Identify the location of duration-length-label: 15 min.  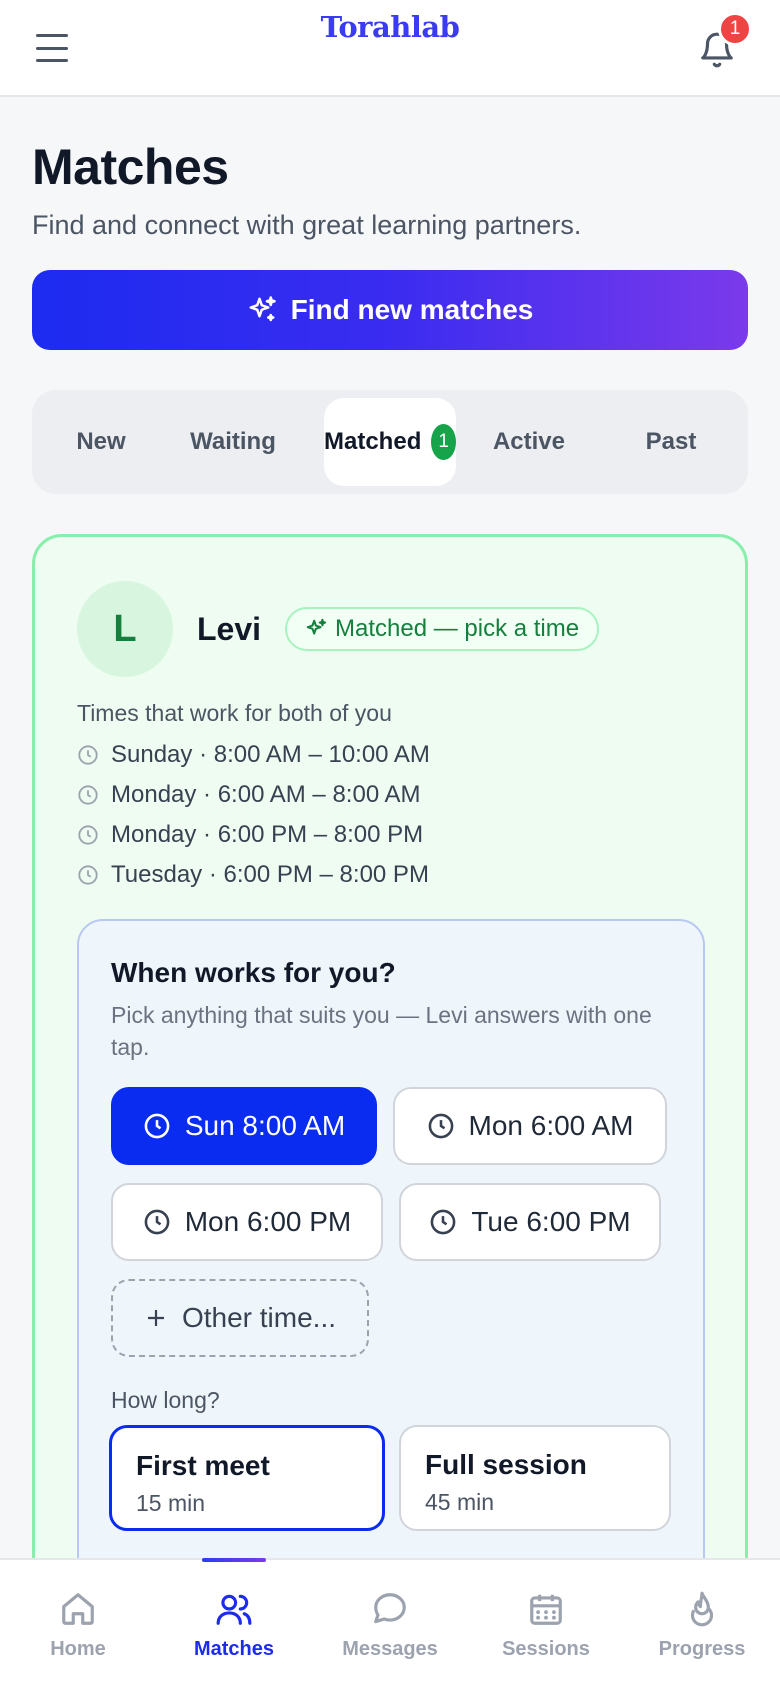
(171, 1503).